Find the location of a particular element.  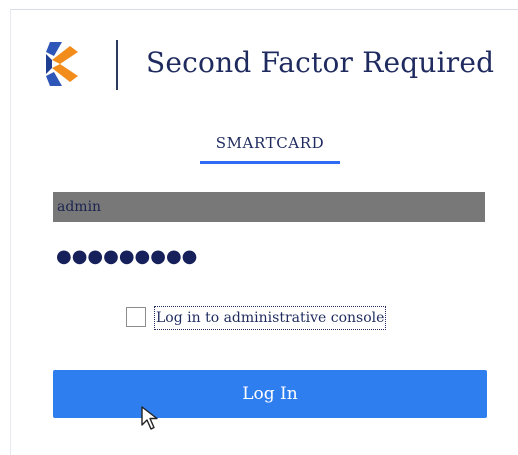

password-field: ●●●●●●●●● is located at coordinates (156, 257).